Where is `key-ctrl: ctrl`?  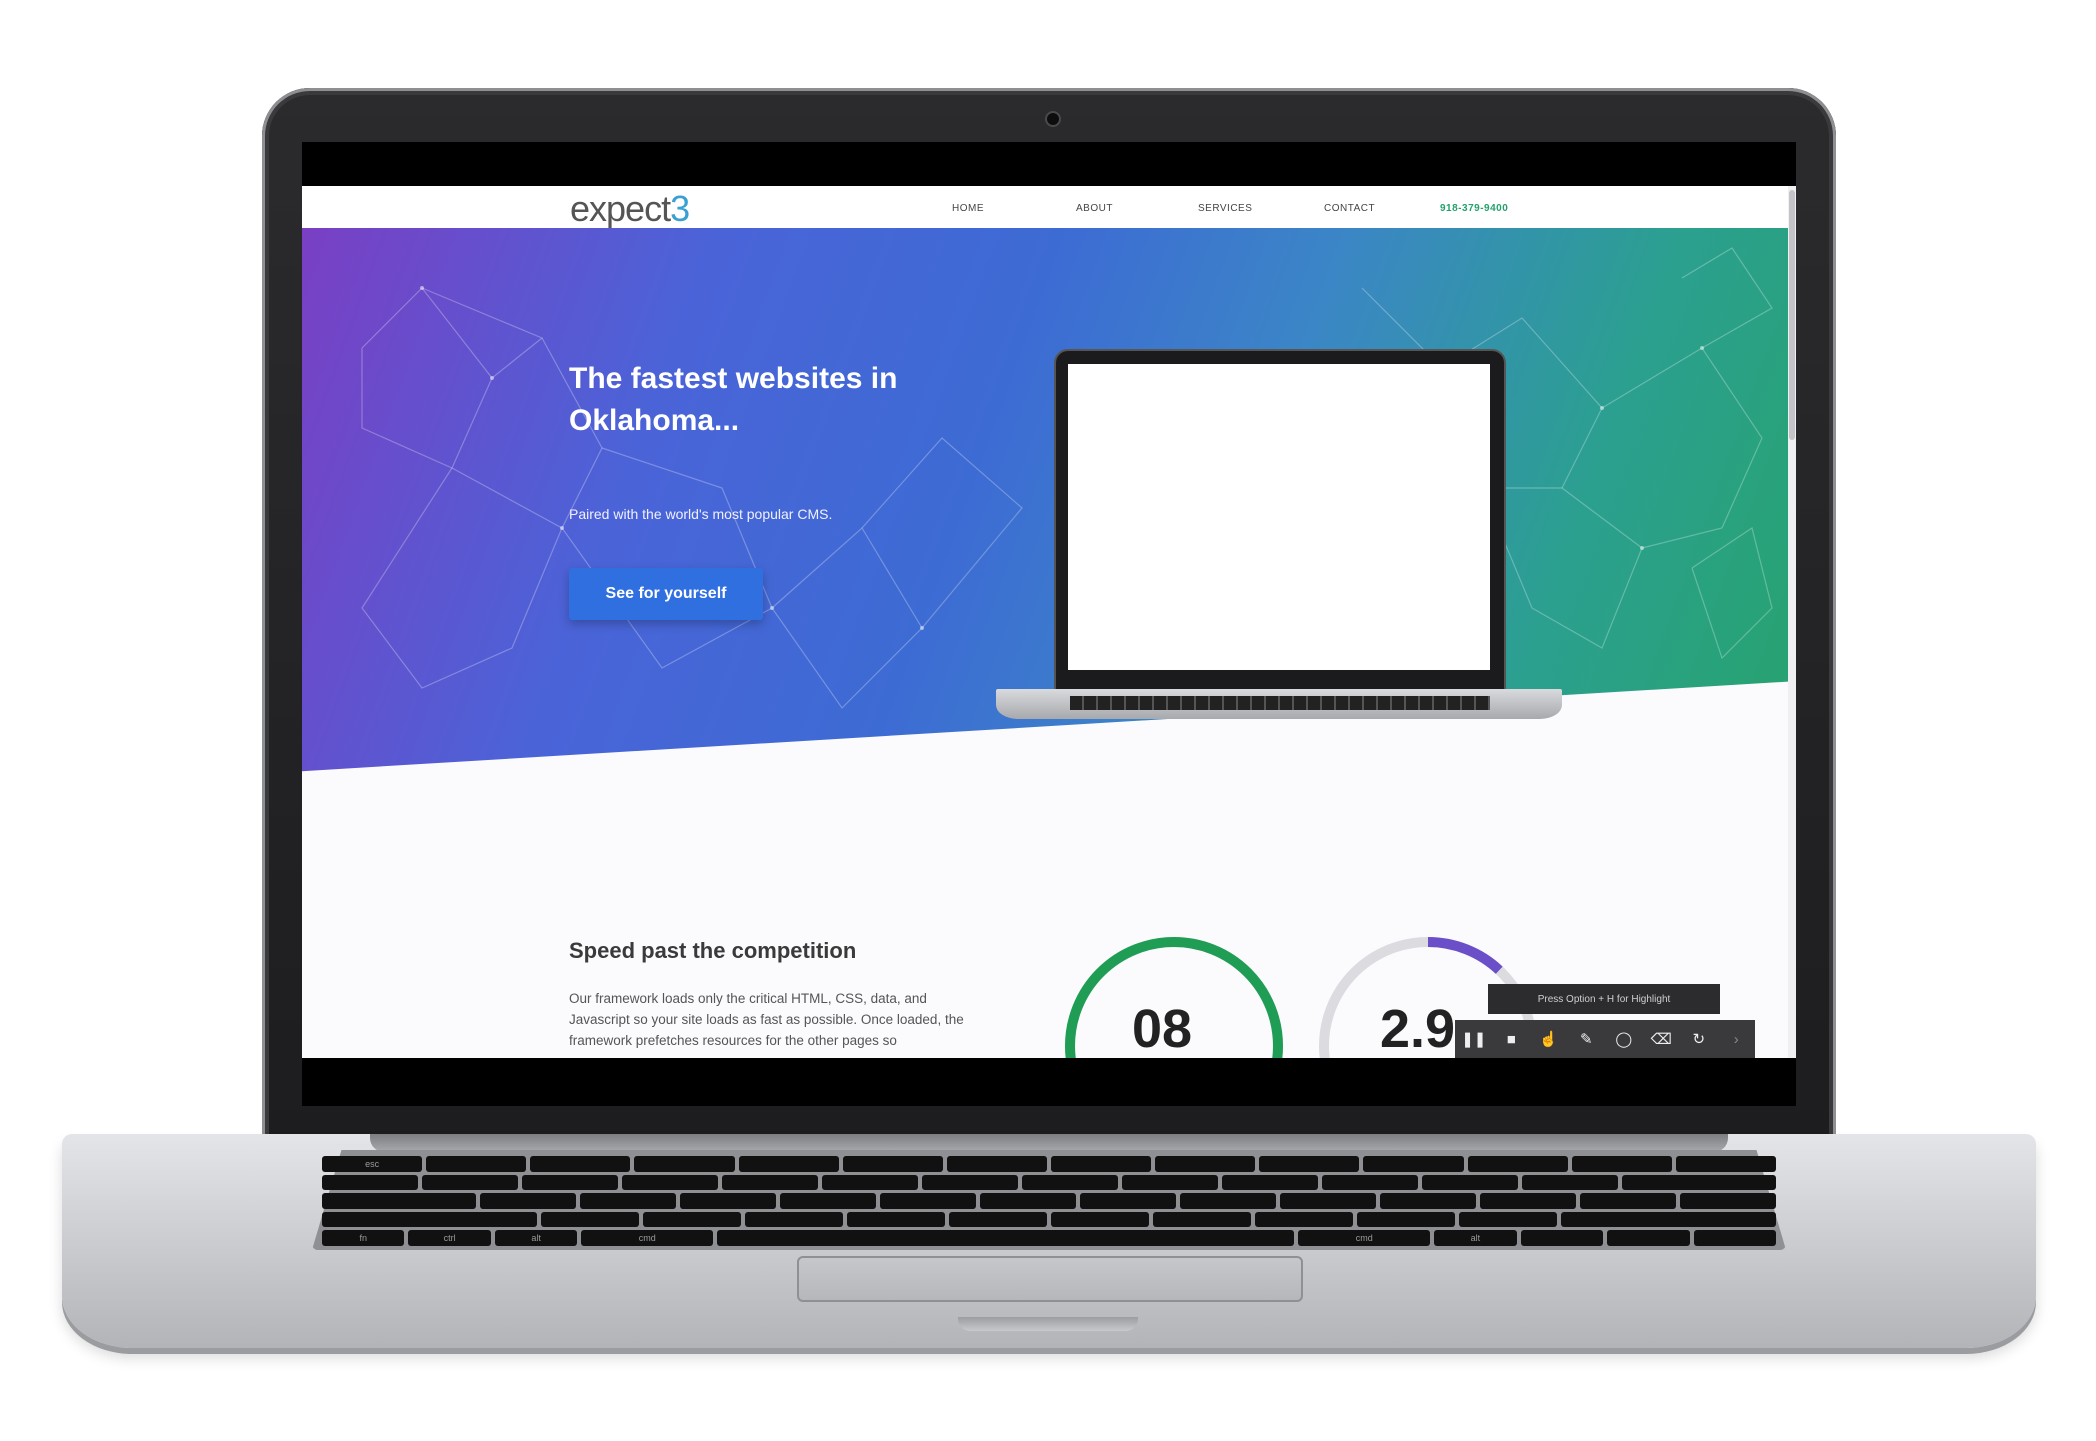
key-ctrl: ctrl is located at coordinates (449, 1238).